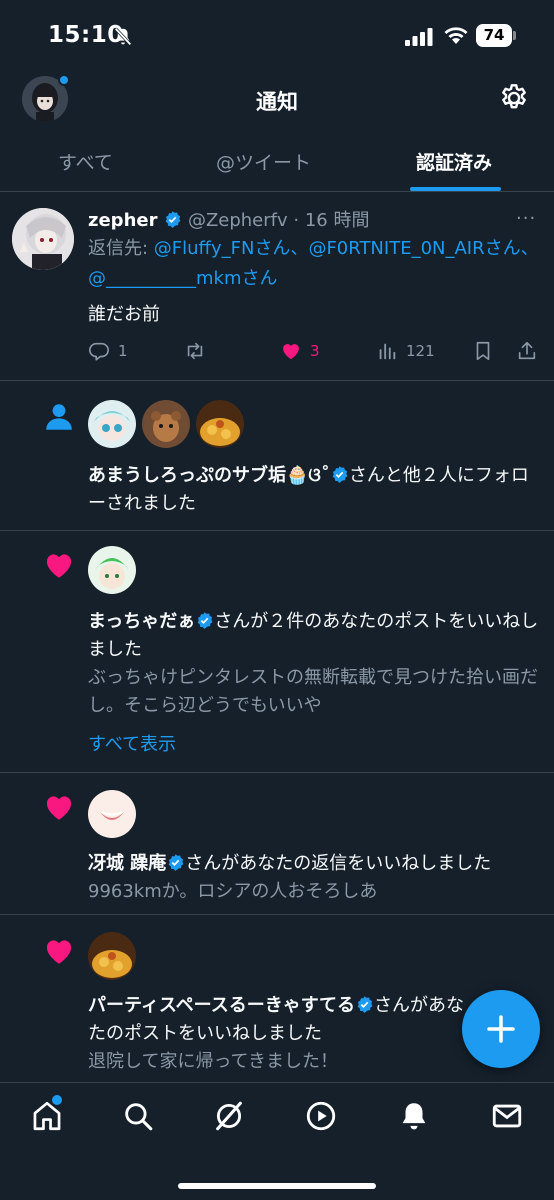 This screenshot has height=1200, width=554. Describe the element at coordinates (281, 248) in the screenshot. I see `reply-sep-1: さん、` at that location.